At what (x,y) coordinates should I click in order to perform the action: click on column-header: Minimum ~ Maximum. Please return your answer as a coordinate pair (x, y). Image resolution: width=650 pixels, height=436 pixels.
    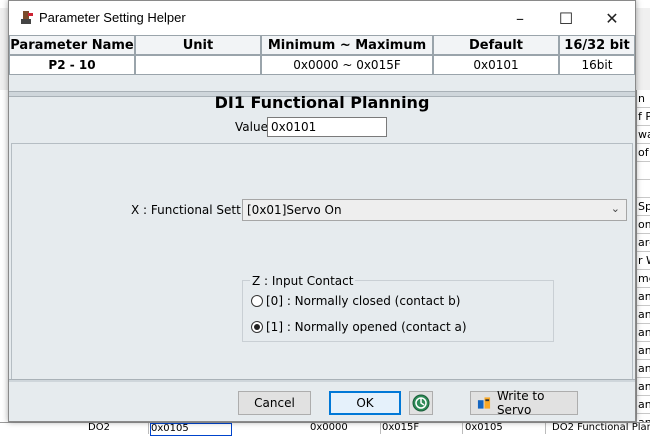
    Looking at the image, I should click on (347, 45).